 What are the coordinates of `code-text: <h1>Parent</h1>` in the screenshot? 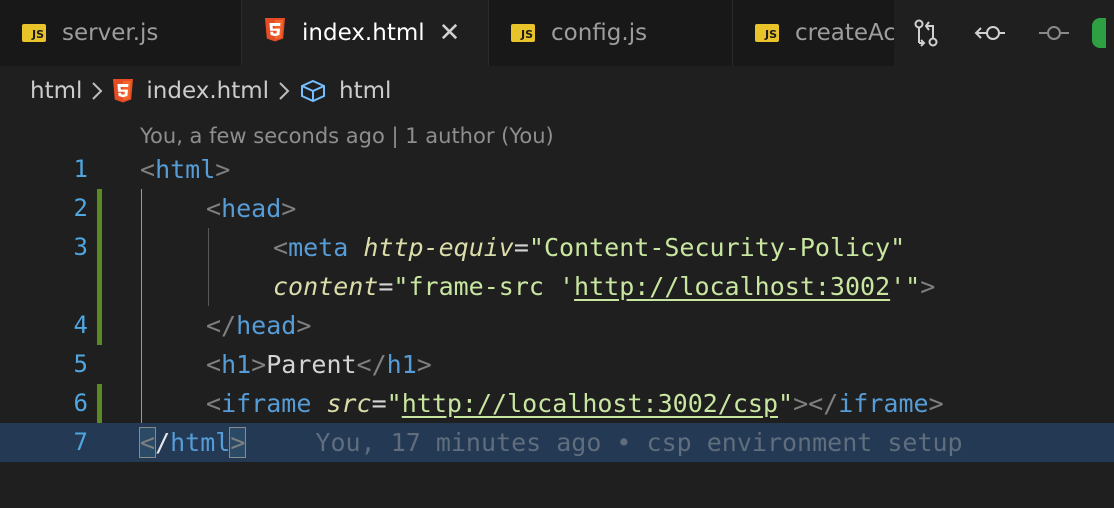 It's located at (319, 364).